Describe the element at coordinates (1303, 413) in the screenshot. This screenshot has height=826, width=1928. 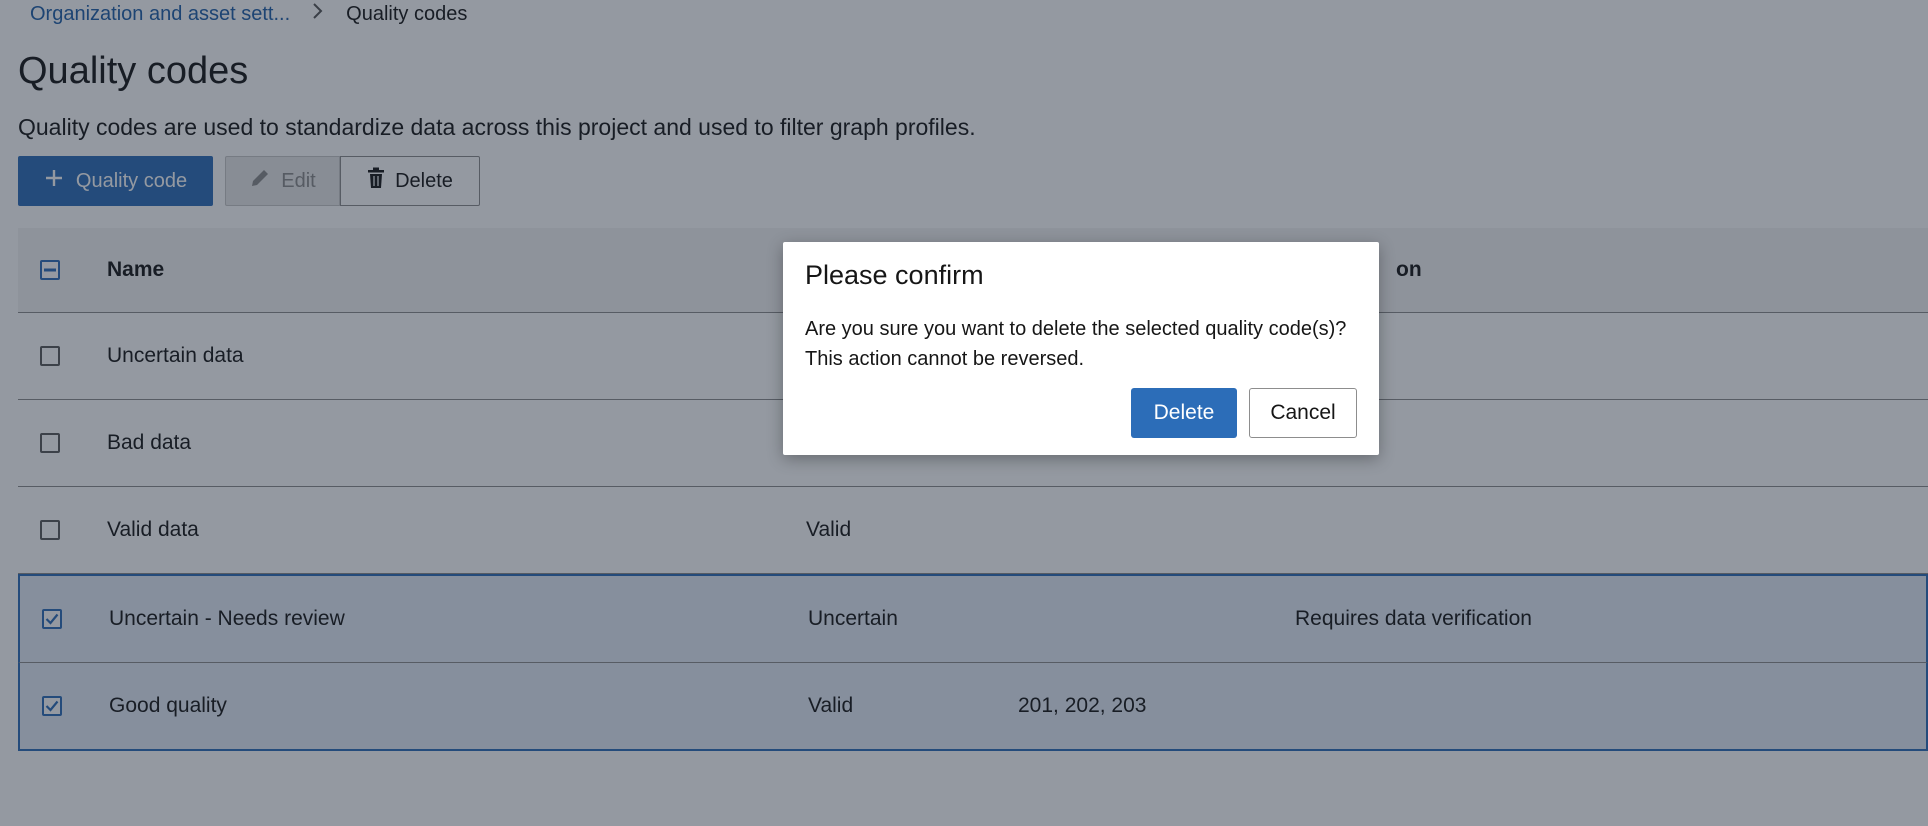
I see `cancel-button: Cancel` at that location.